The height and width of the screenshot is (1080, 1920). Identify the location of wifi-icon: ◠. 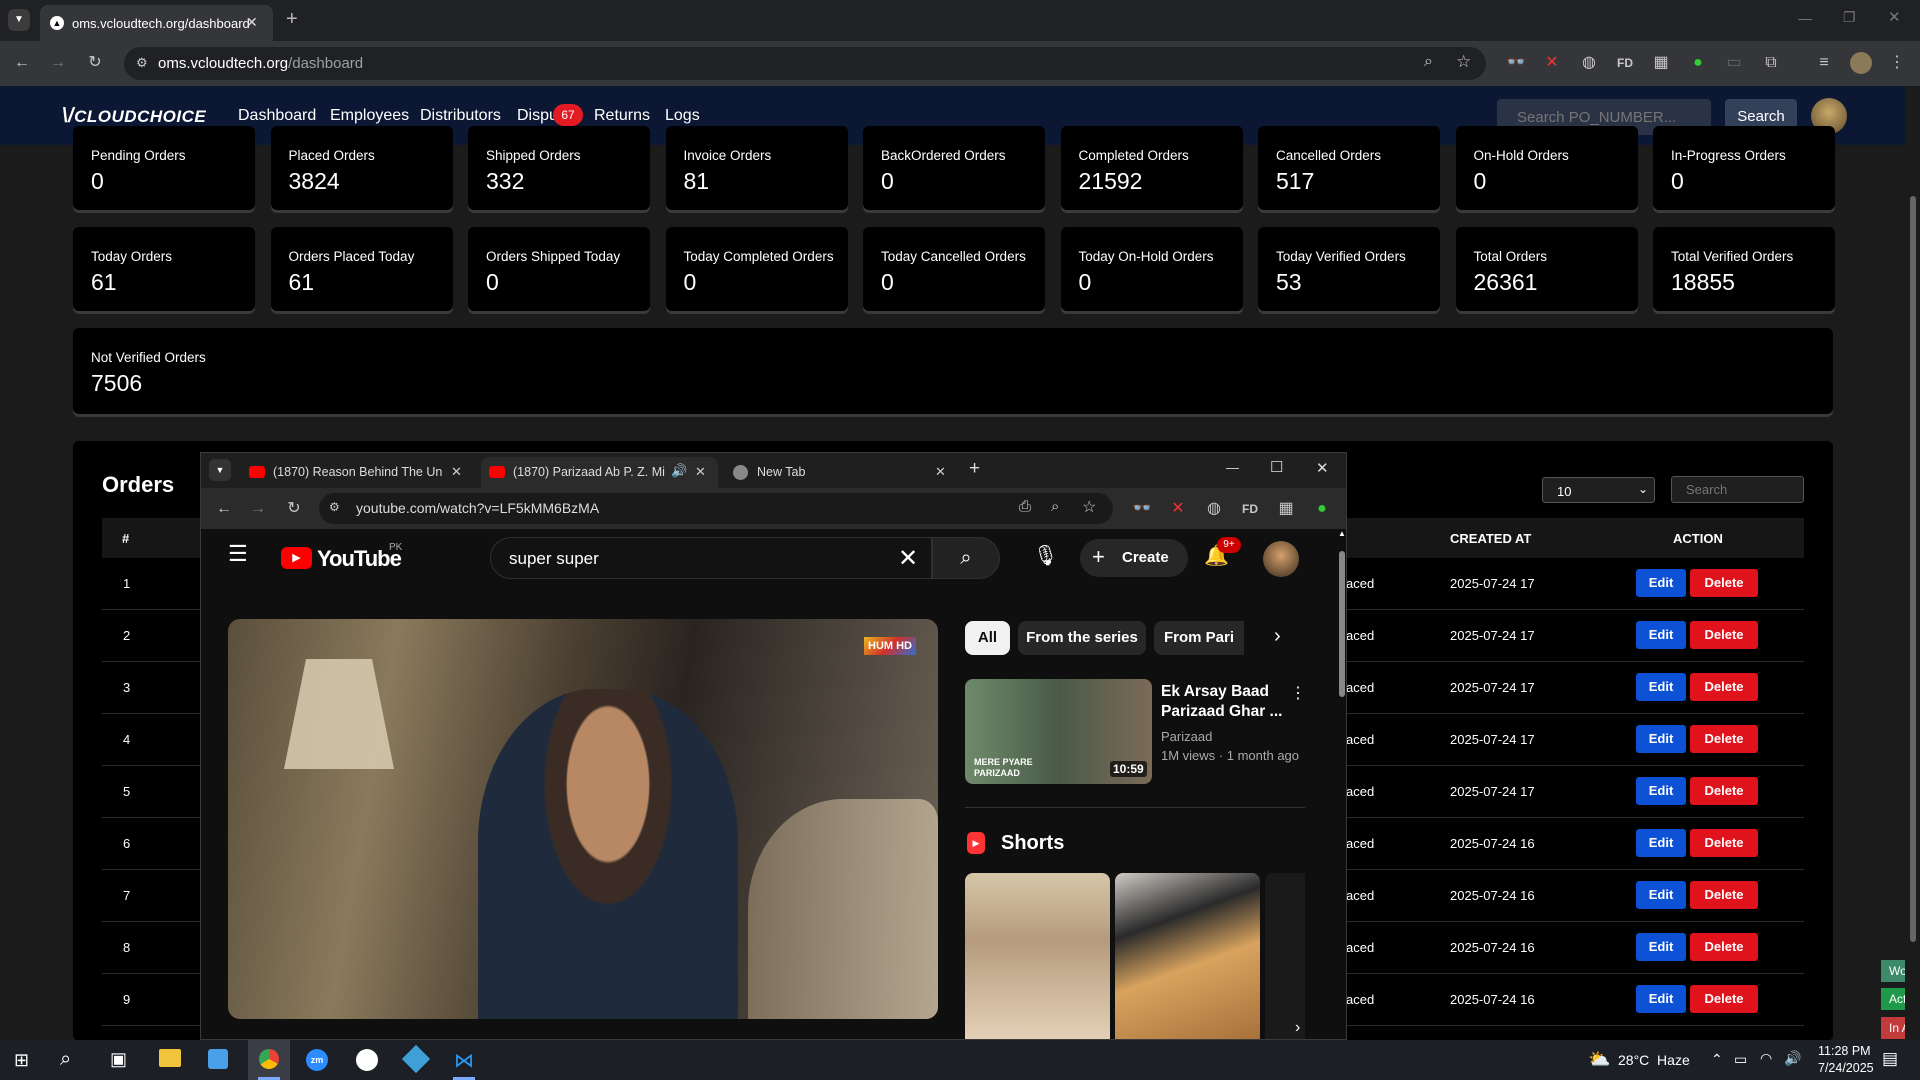
(1766, 1058).